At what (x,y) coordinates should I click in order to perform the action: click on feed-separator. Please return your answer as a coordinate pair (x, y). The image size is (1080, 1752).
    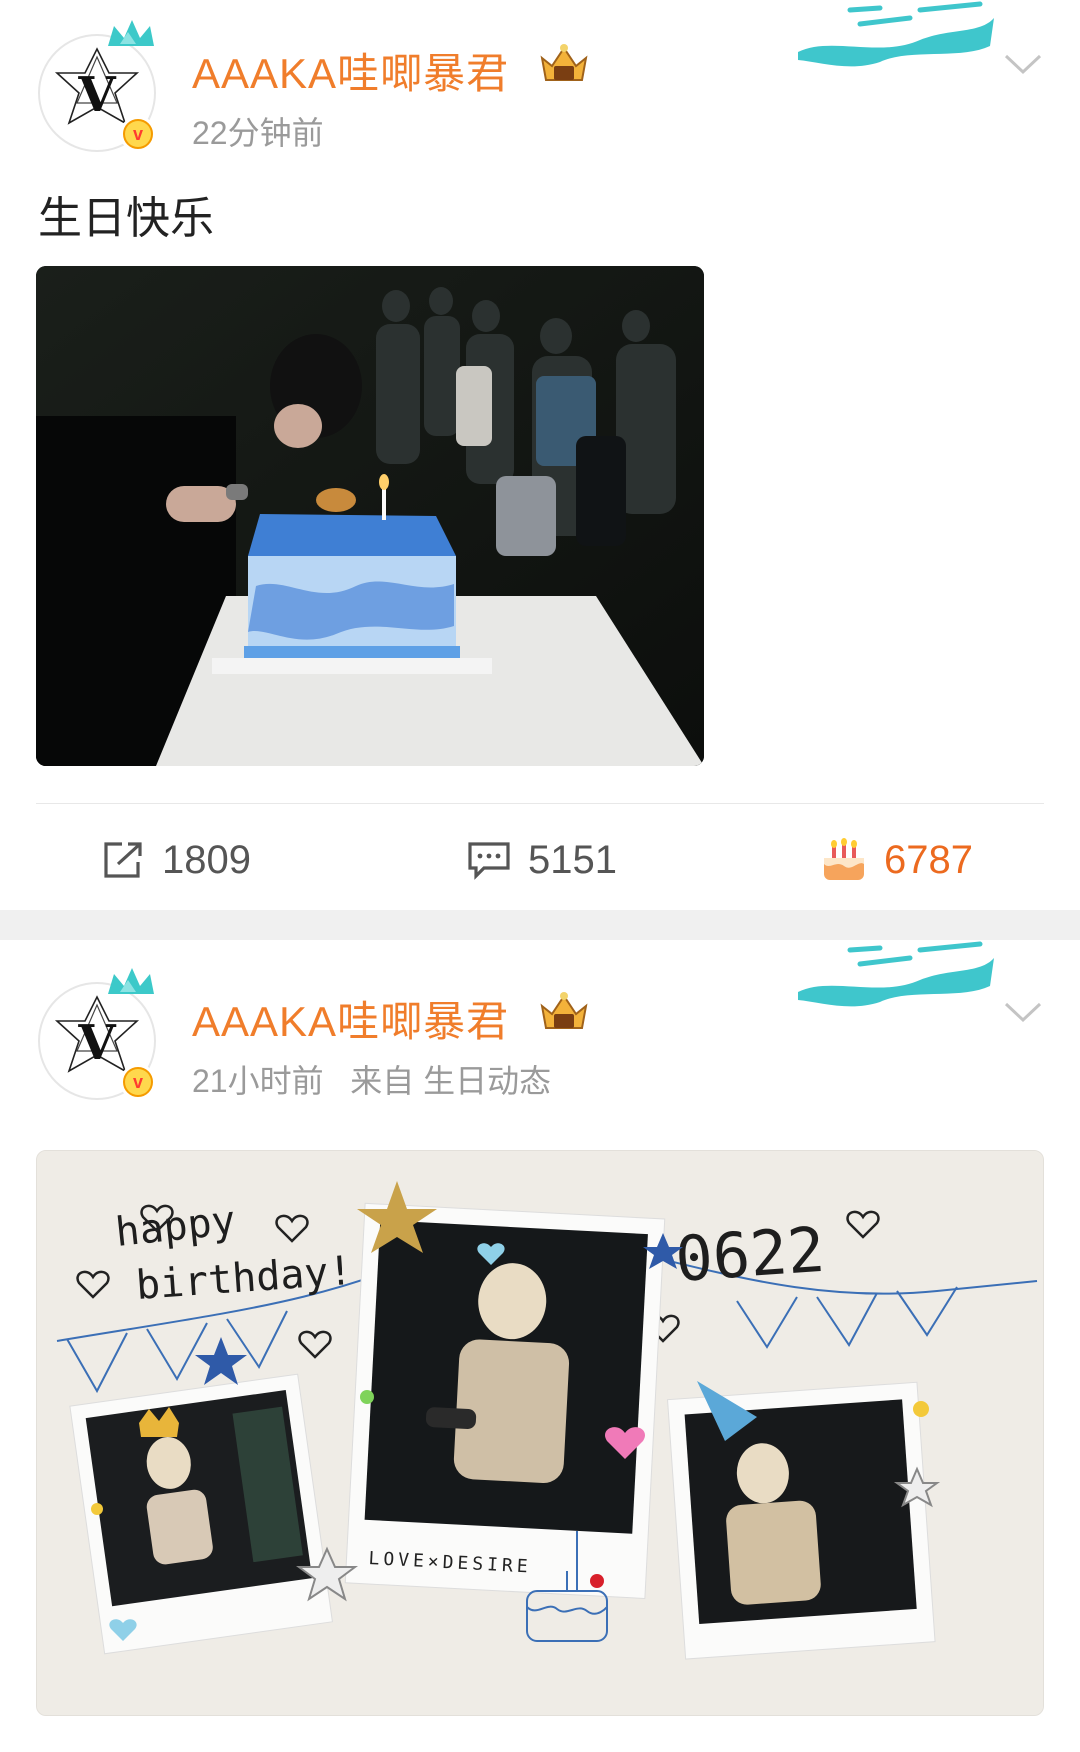
    Looking at the image, I should click on (540, 925).